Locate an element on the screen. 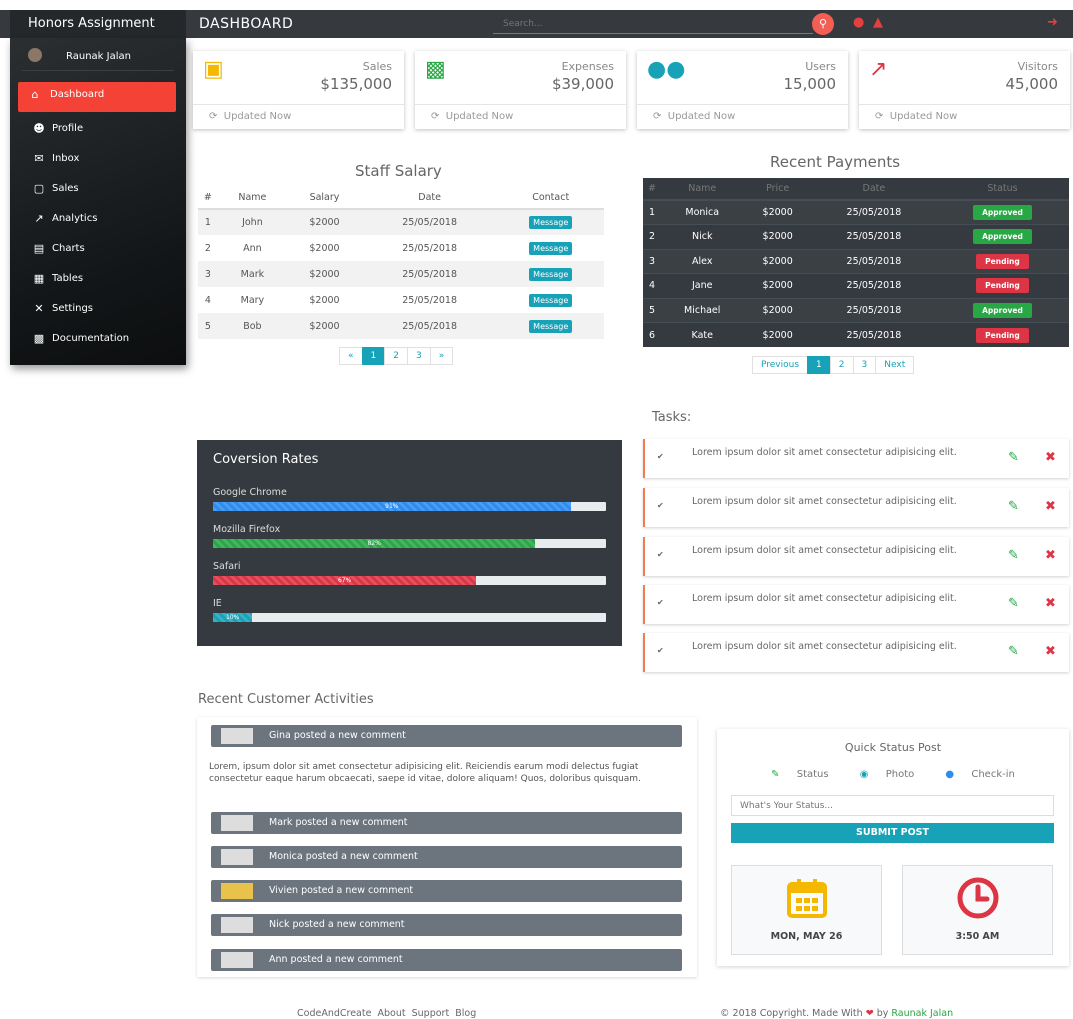  sidebar-item-profile: ☻ Profile is located at coordinates (98, 131).